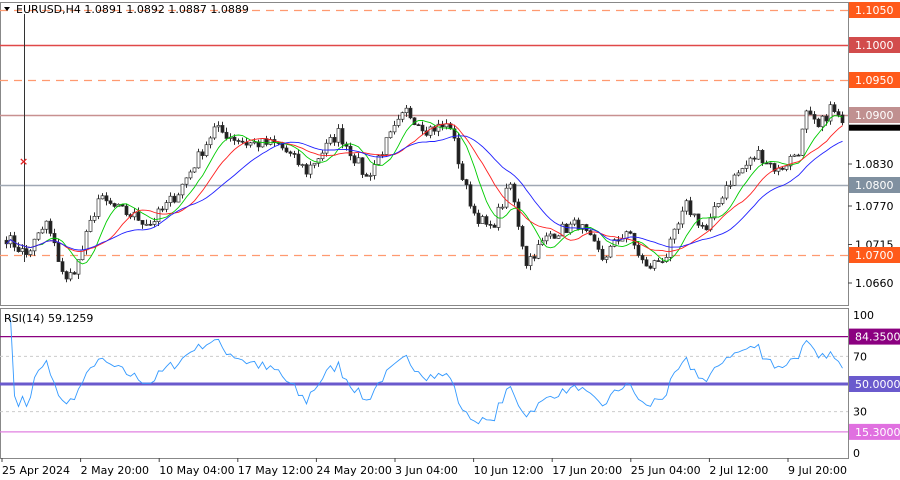  I want to click on price-tick-label: 1.0770, so click(874, 206).